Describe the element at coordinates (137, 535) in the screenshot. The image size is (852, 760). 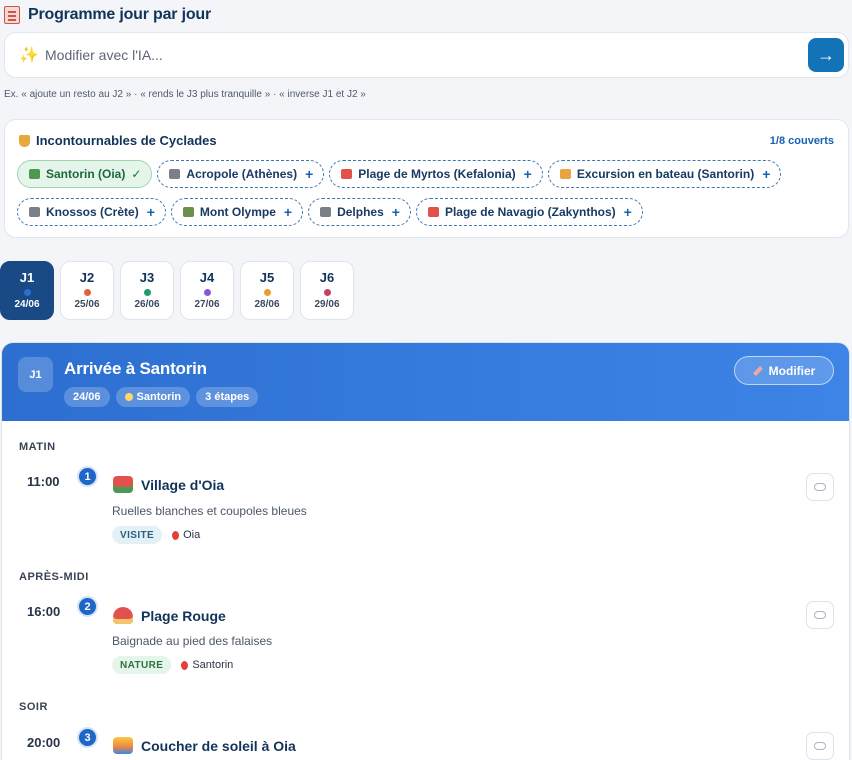
I see `category-badge: VISITE` at that location.